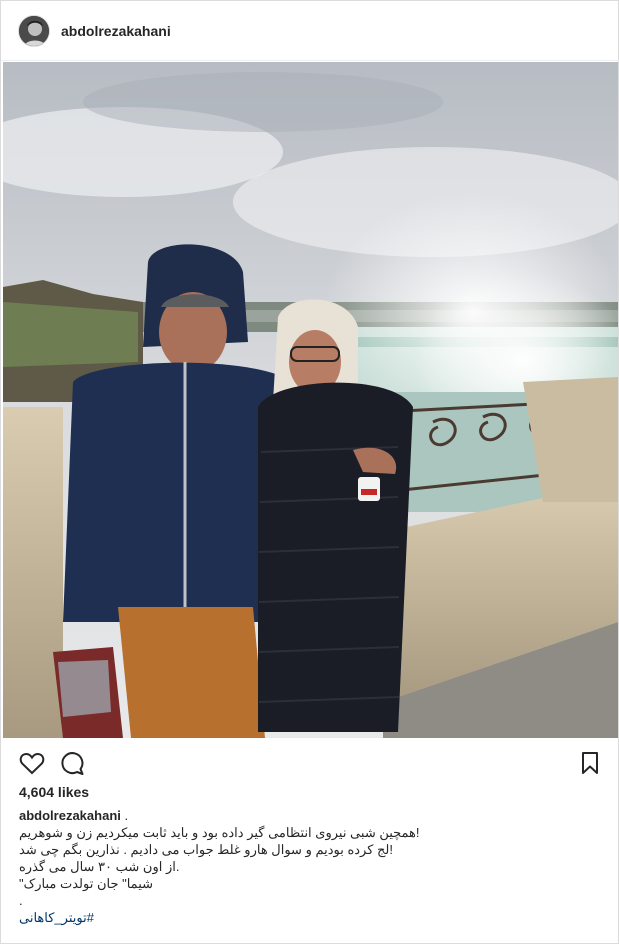  What do you see at coordinates (72, 763) in the screenshot?
I see `comment-bubble-icon` at bounding box center [72, 763].